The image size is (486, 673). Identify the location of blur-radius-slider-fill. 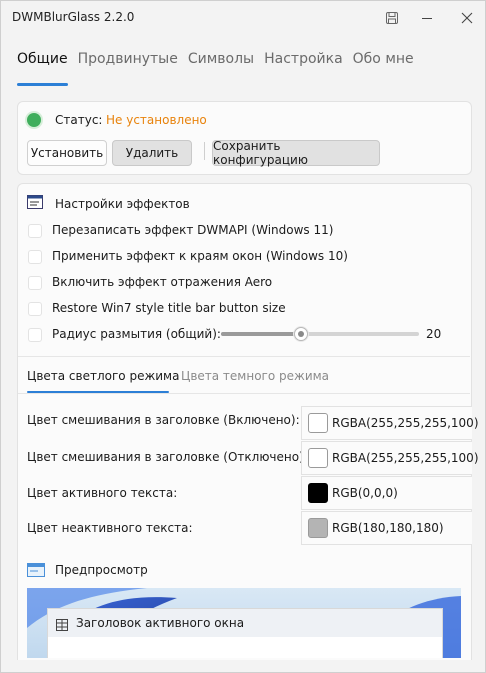
(261, 334).